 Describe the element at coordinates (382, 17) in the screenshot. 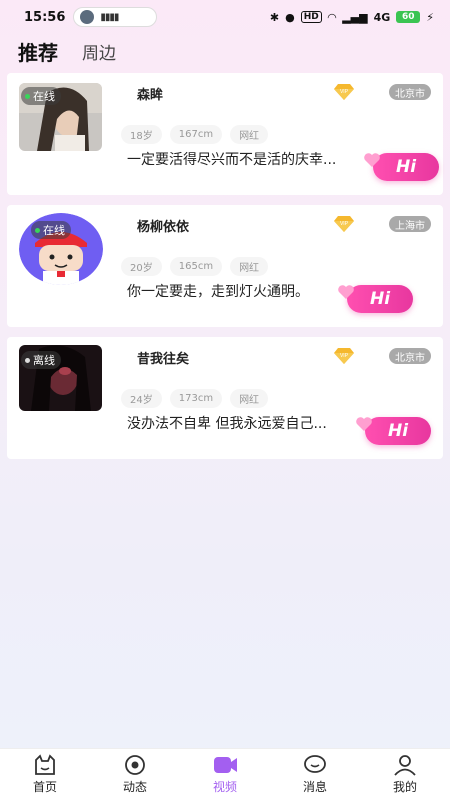

I see `network-type: 4G` at that location.